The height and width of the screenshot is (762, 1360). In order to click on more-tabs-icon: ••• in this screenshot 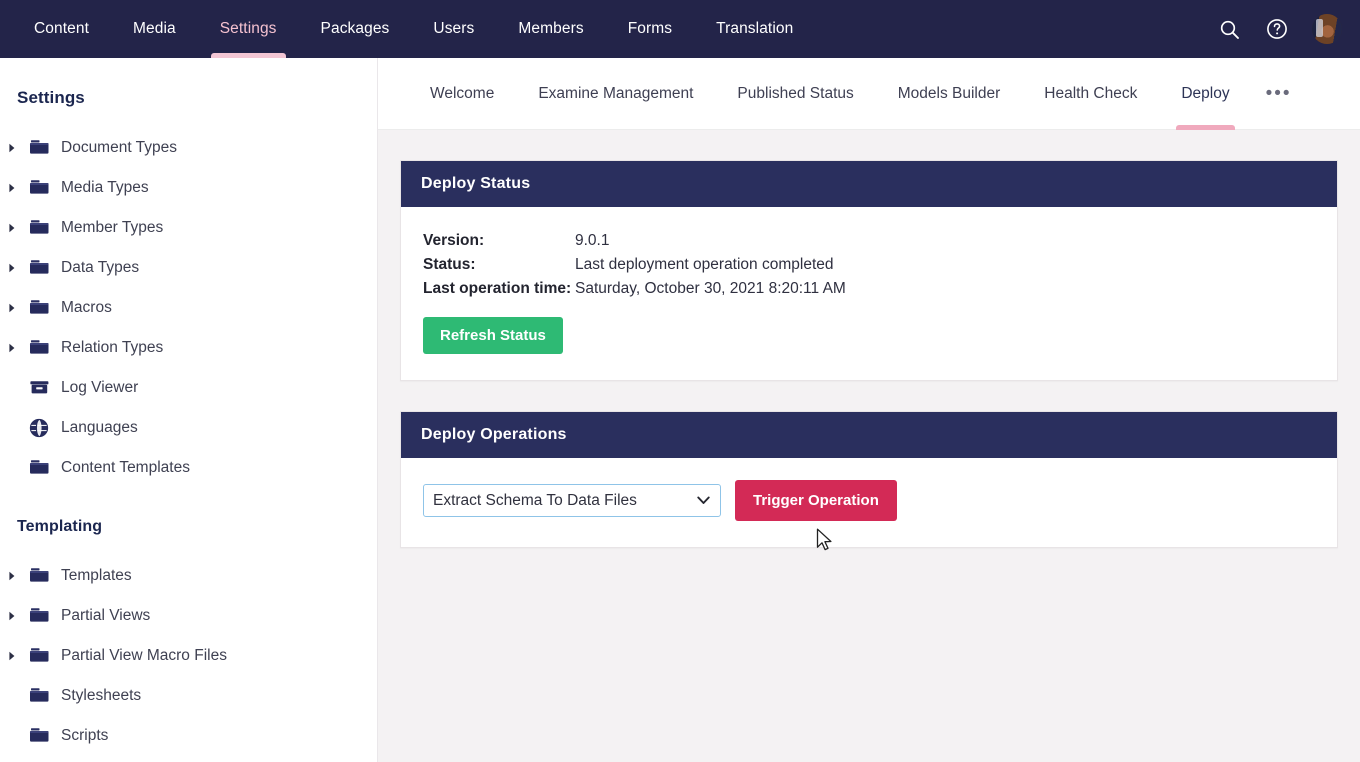, I will do `click(1279, 94)`.